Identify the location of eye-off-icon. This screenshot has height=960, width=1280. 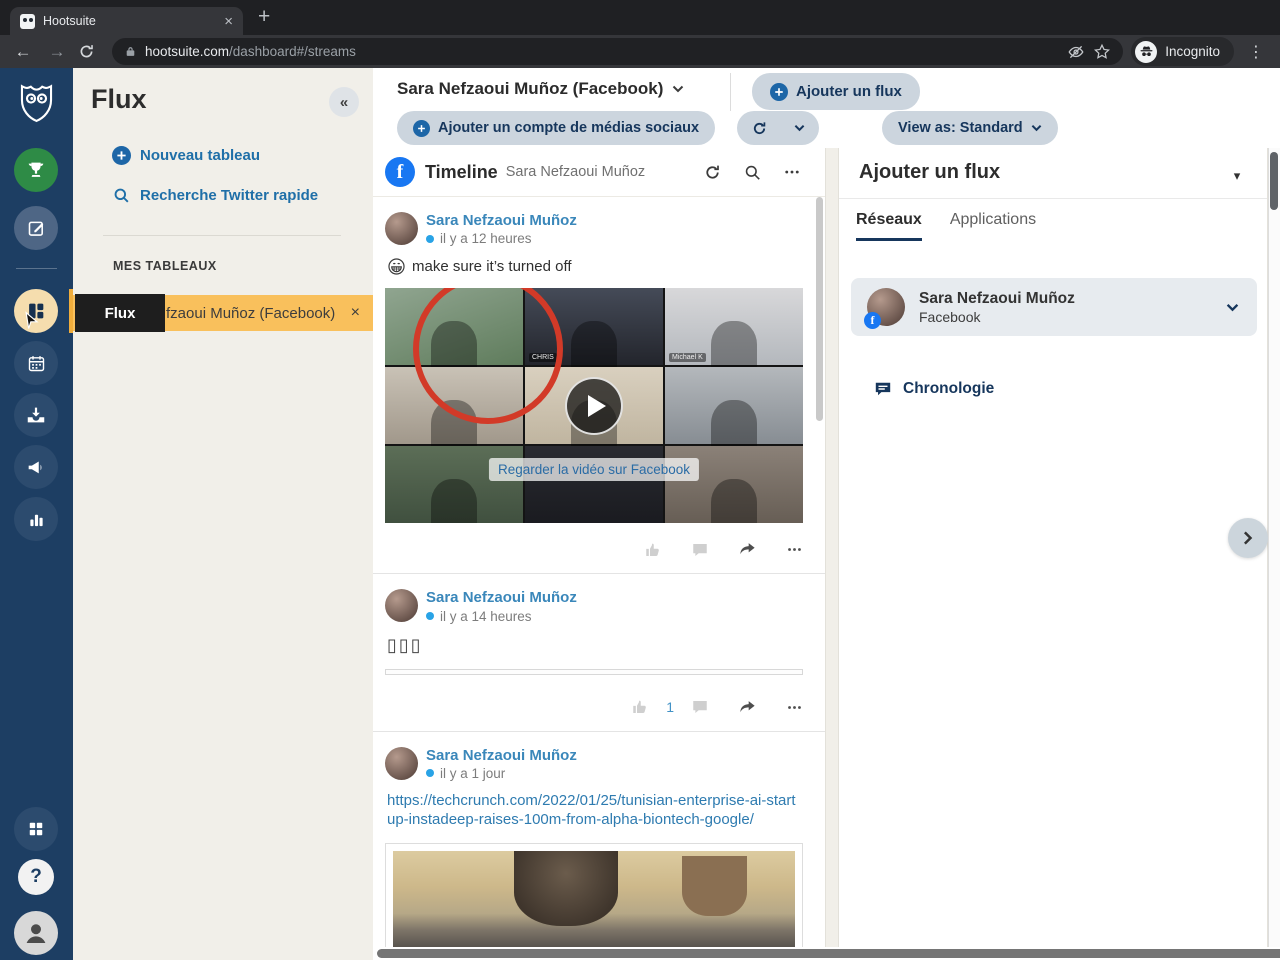
(1076, 52).